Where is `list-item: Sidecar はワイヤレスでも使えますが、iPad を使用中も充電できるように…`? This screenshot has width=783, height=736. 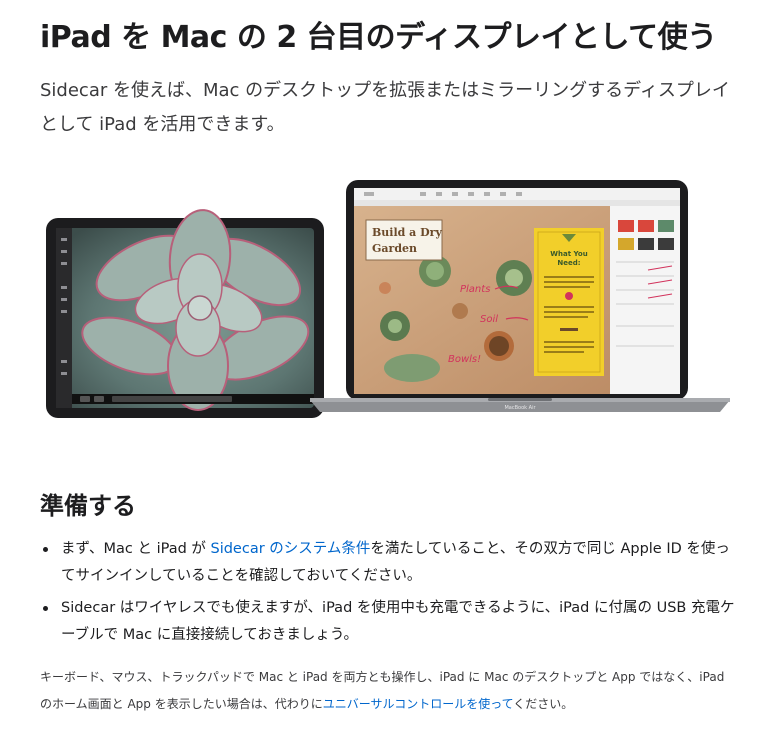 list-item: Sidecar はワイヤレスでも使えますが、iPad を使用中も充電できるように… is located at coordinates (390, 622).